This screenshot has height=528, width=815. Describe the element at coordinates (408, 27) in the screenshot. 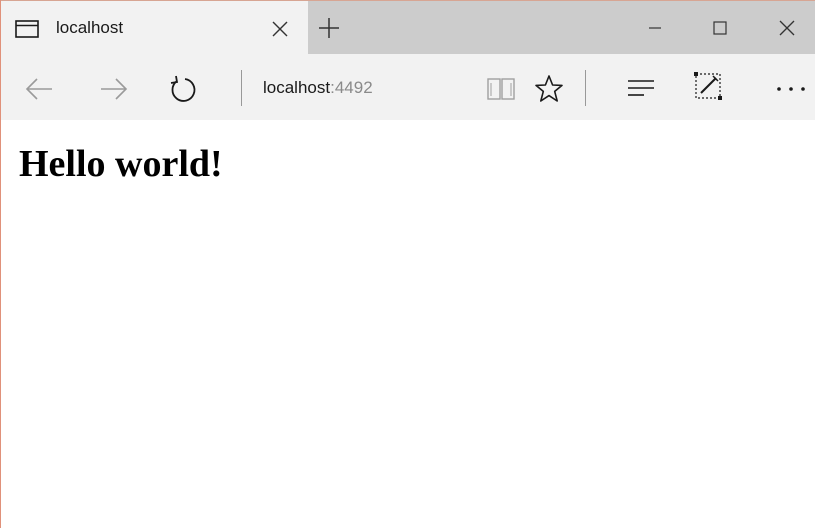

I see `title-bar: localhost` at that location.